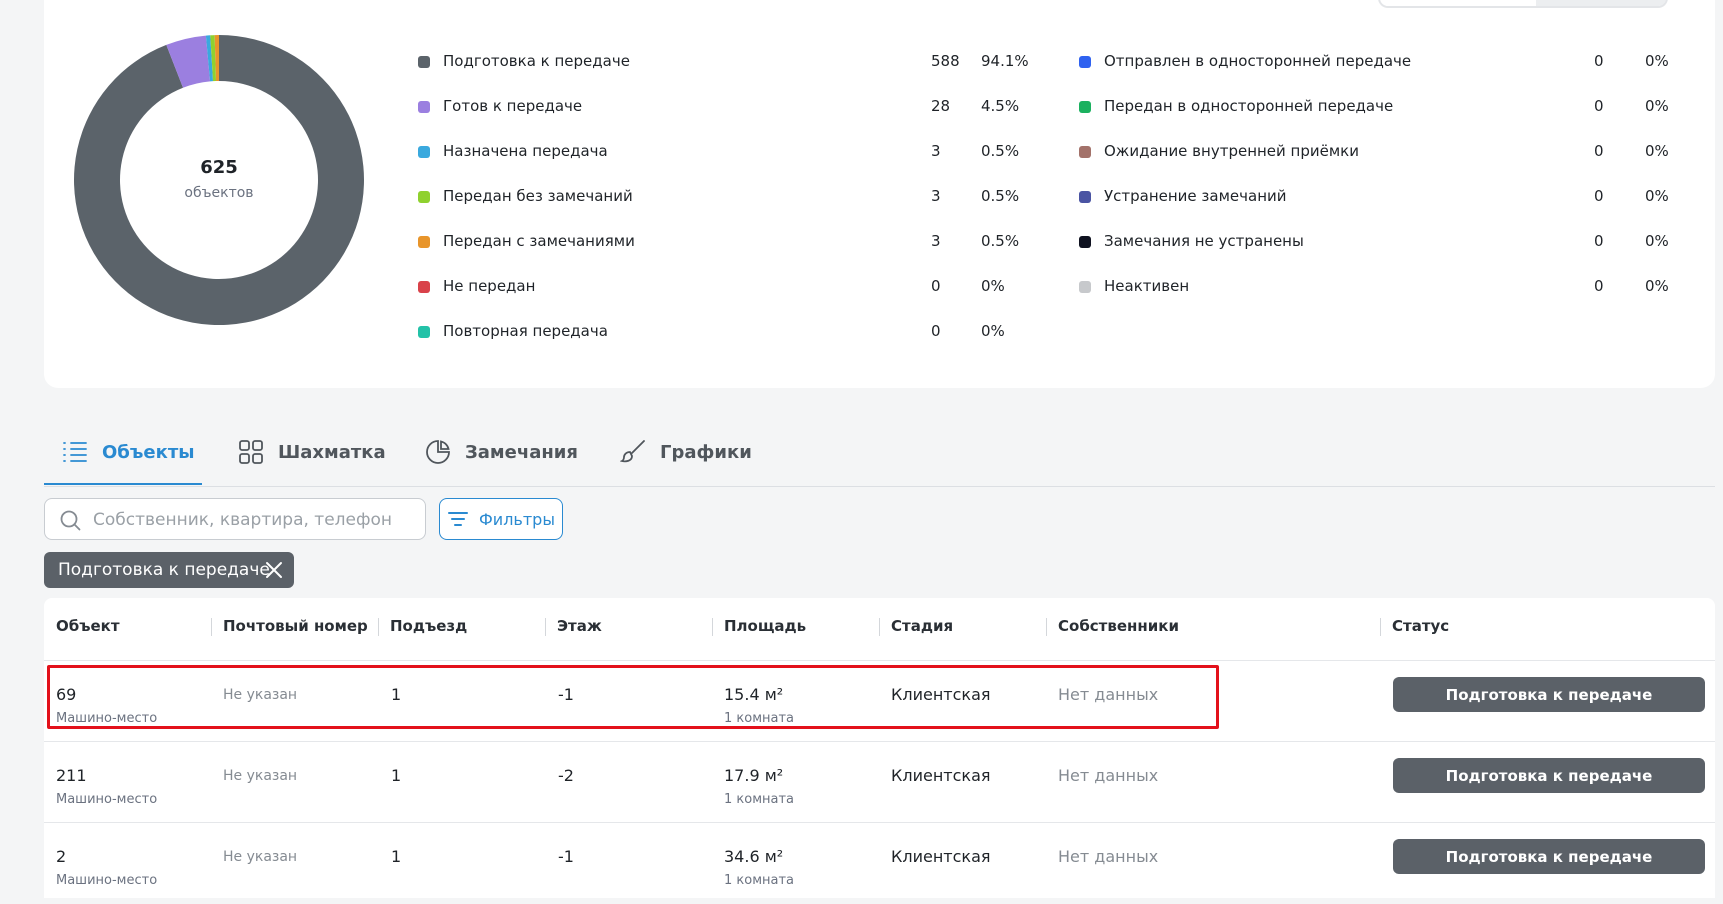 The width and height of the screenshot is (1723, 904). I want to click on filters-button: Фильтры, so click(501, 519).